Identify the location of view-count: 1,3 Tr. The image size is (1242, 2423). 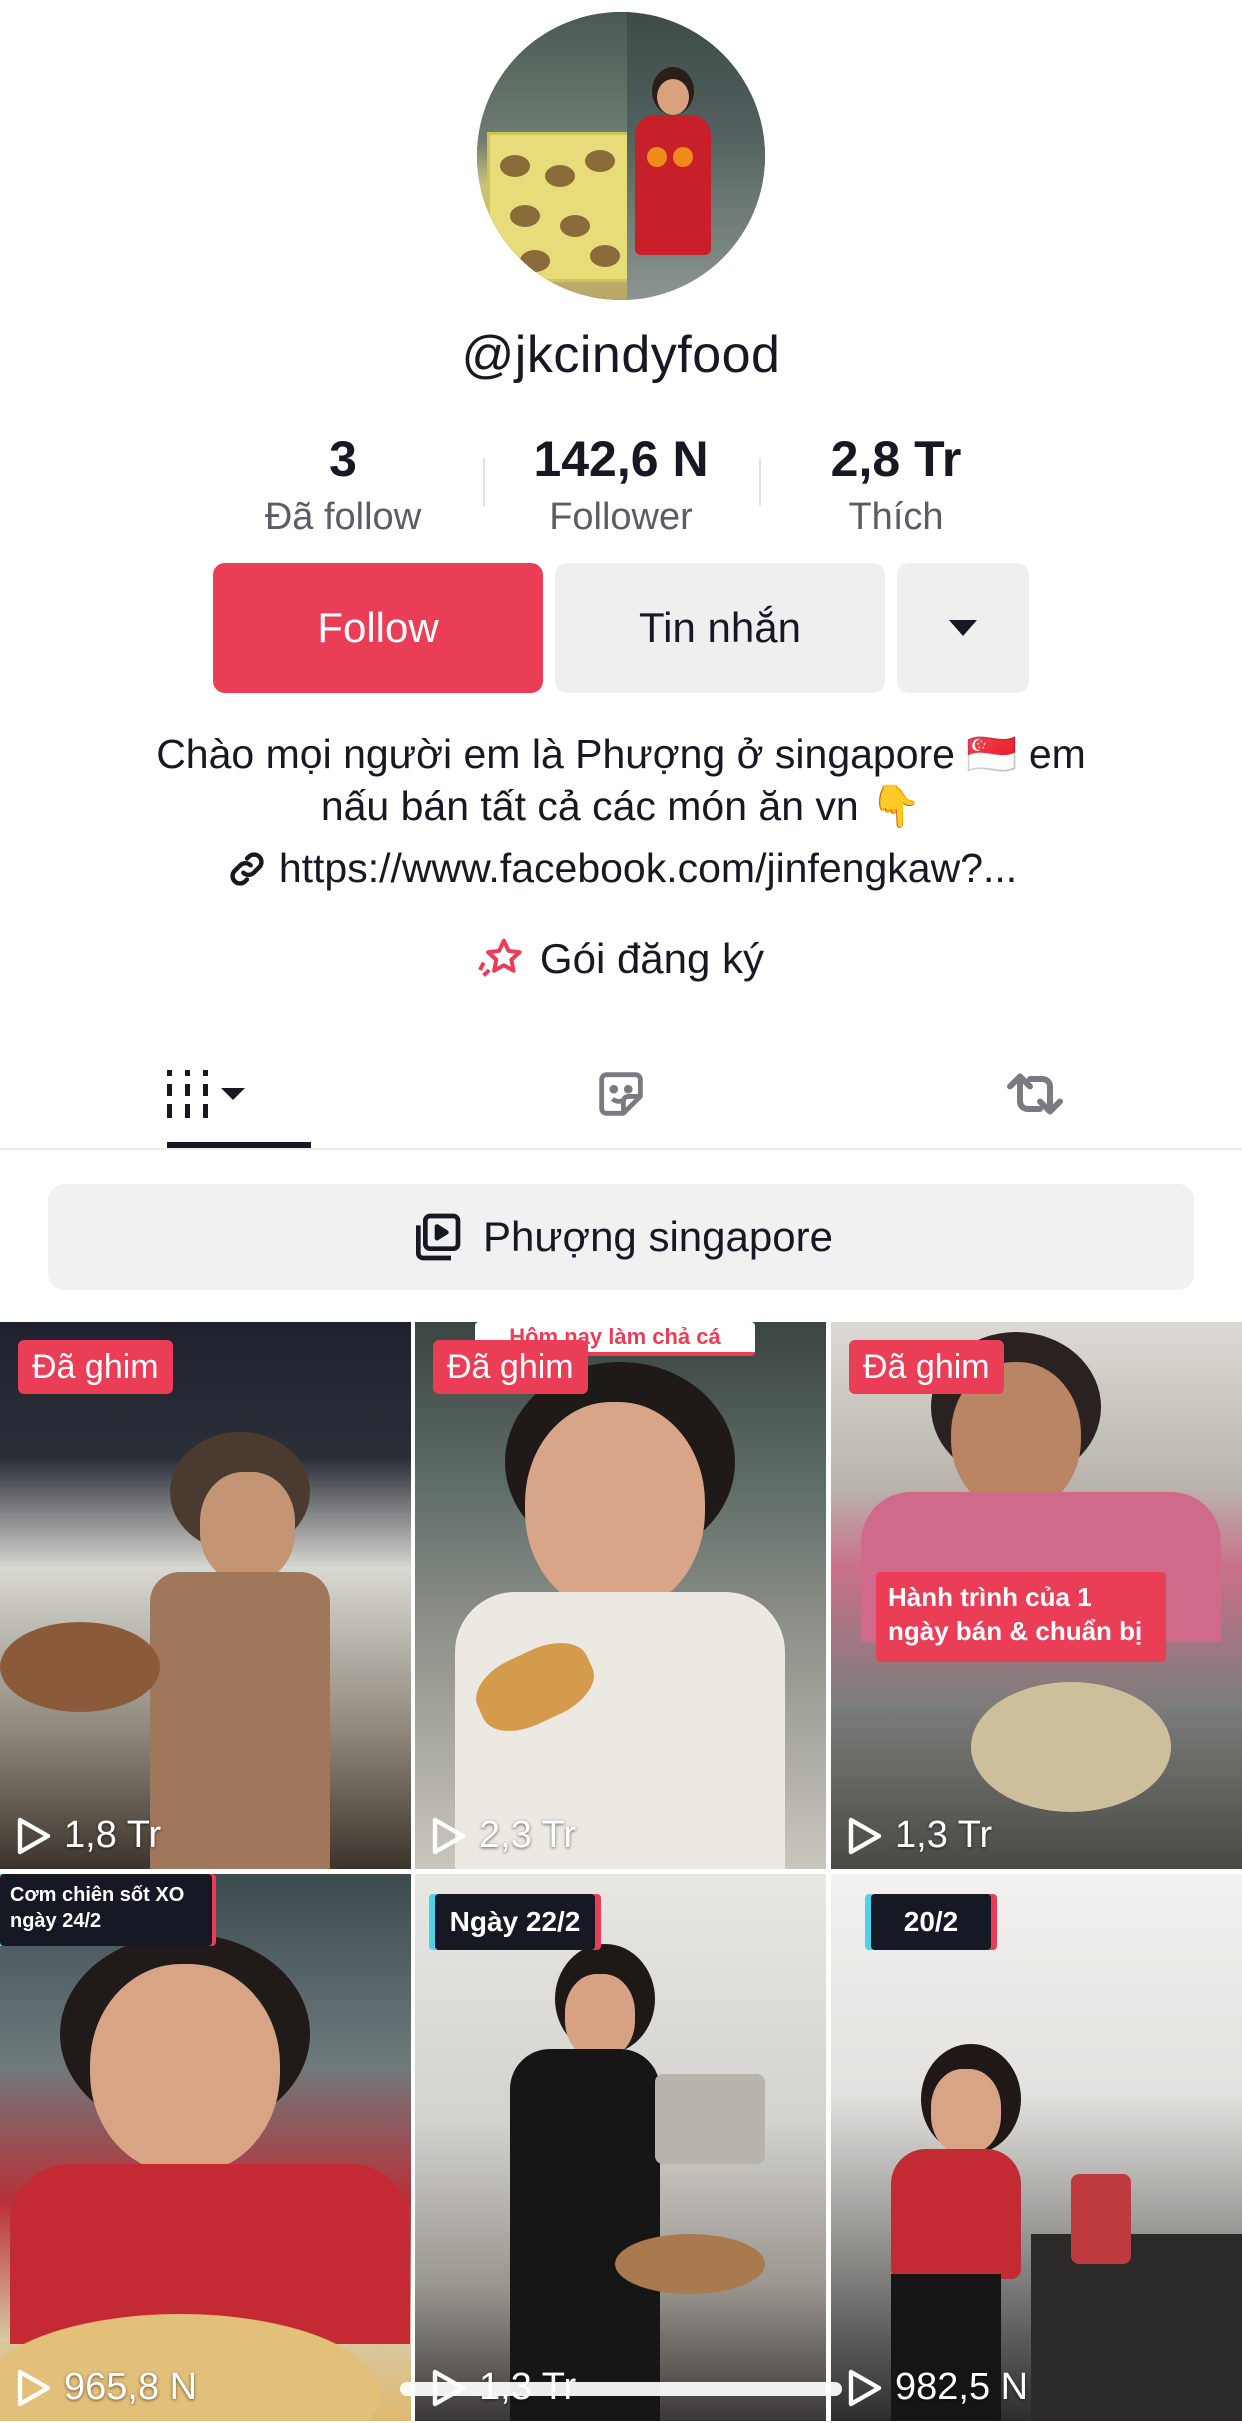
(919, 1835).